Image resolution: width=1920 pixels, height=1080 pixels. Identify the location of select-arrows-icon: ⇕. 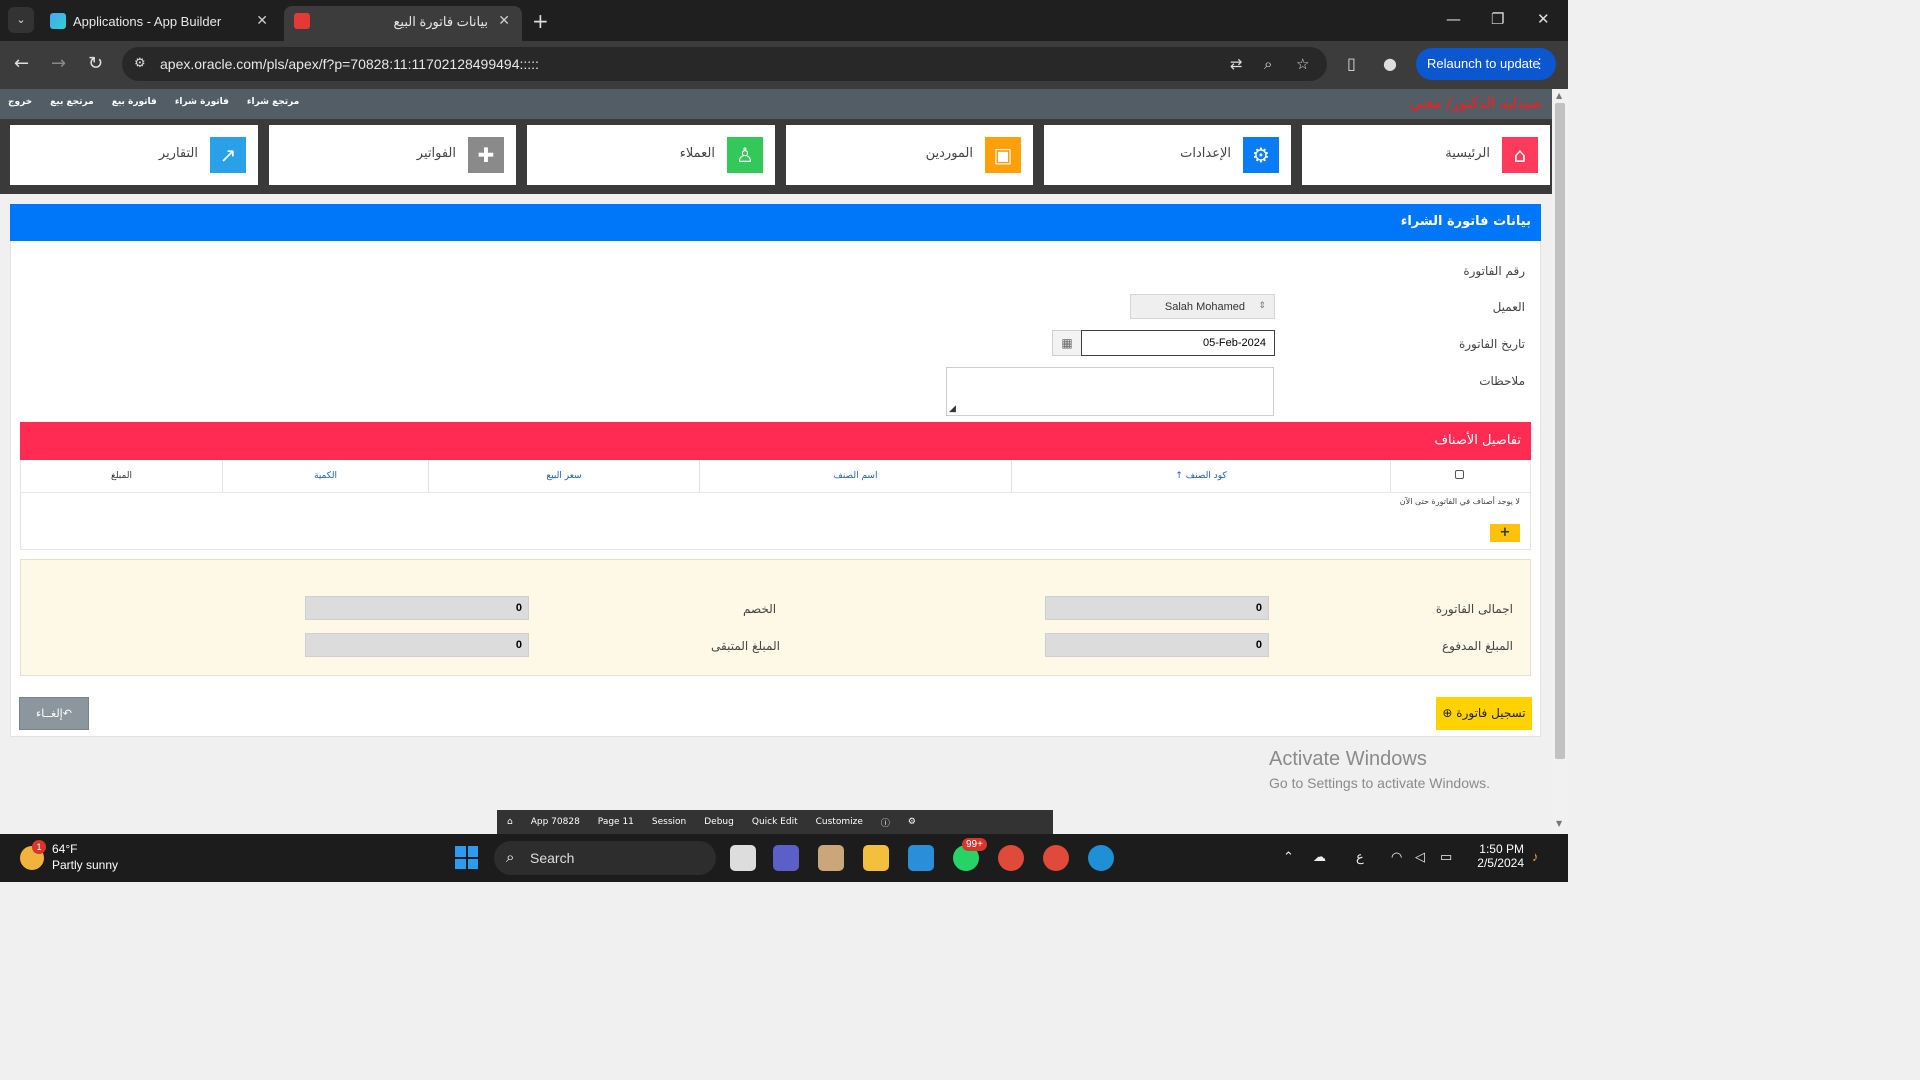
(1262, 305).